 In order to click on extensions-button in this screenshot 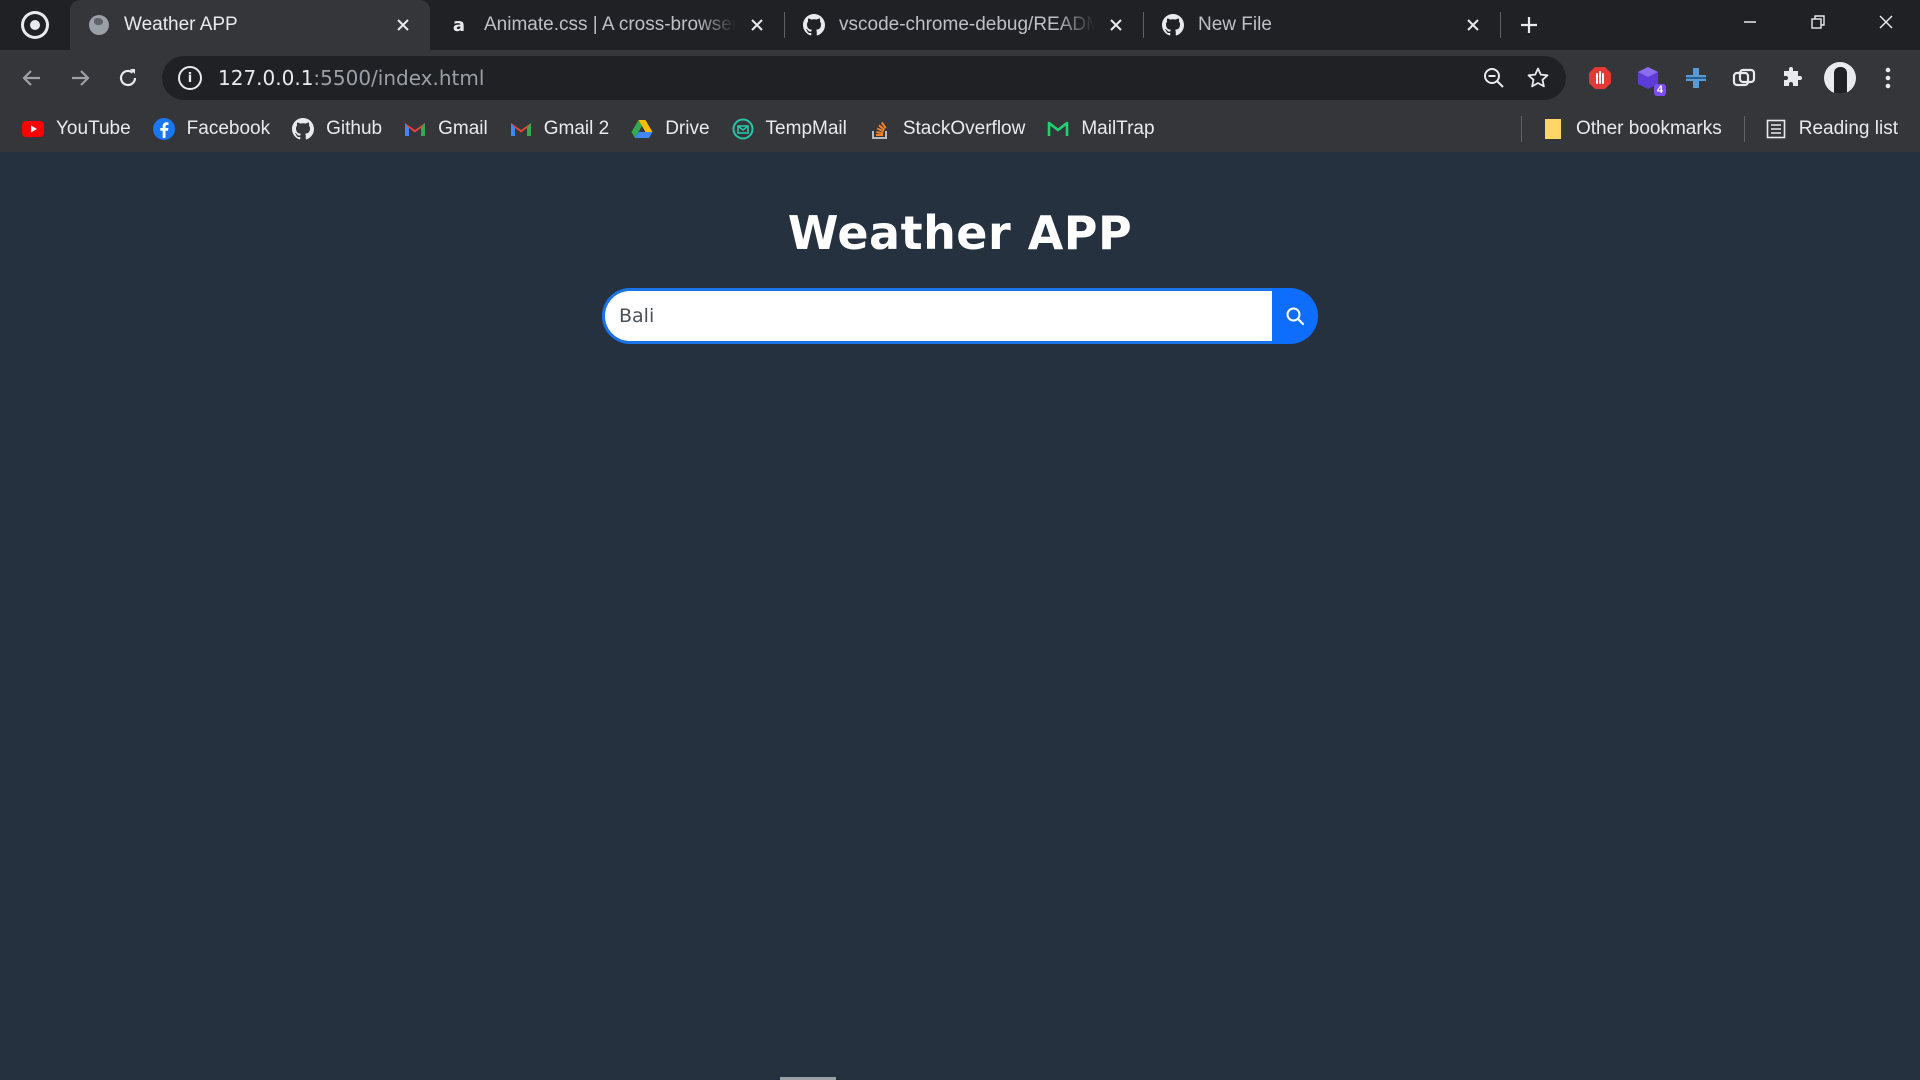, I will do `click(1792, 78)`.